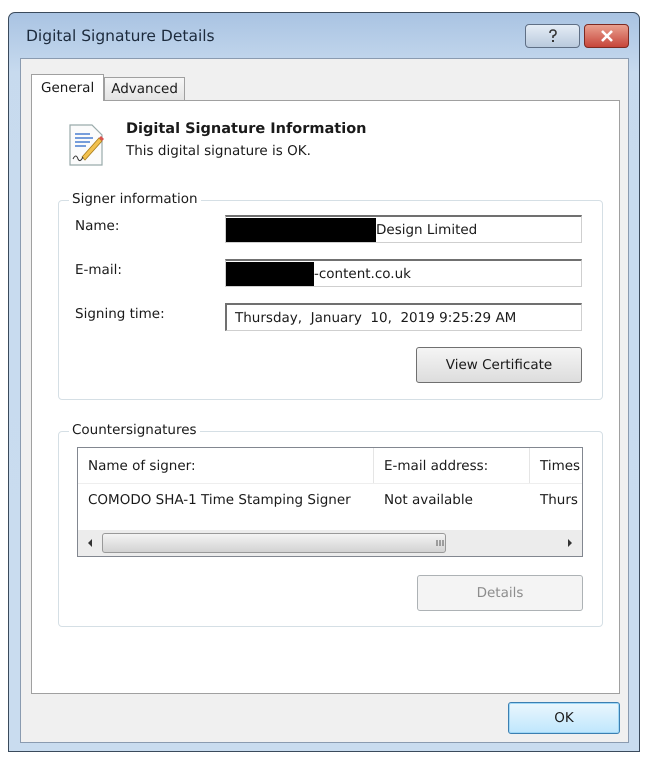 Image resolution: width=648 pixels, height=759 pixels. I want to click on scroll-left-icon, so click(90, 543).